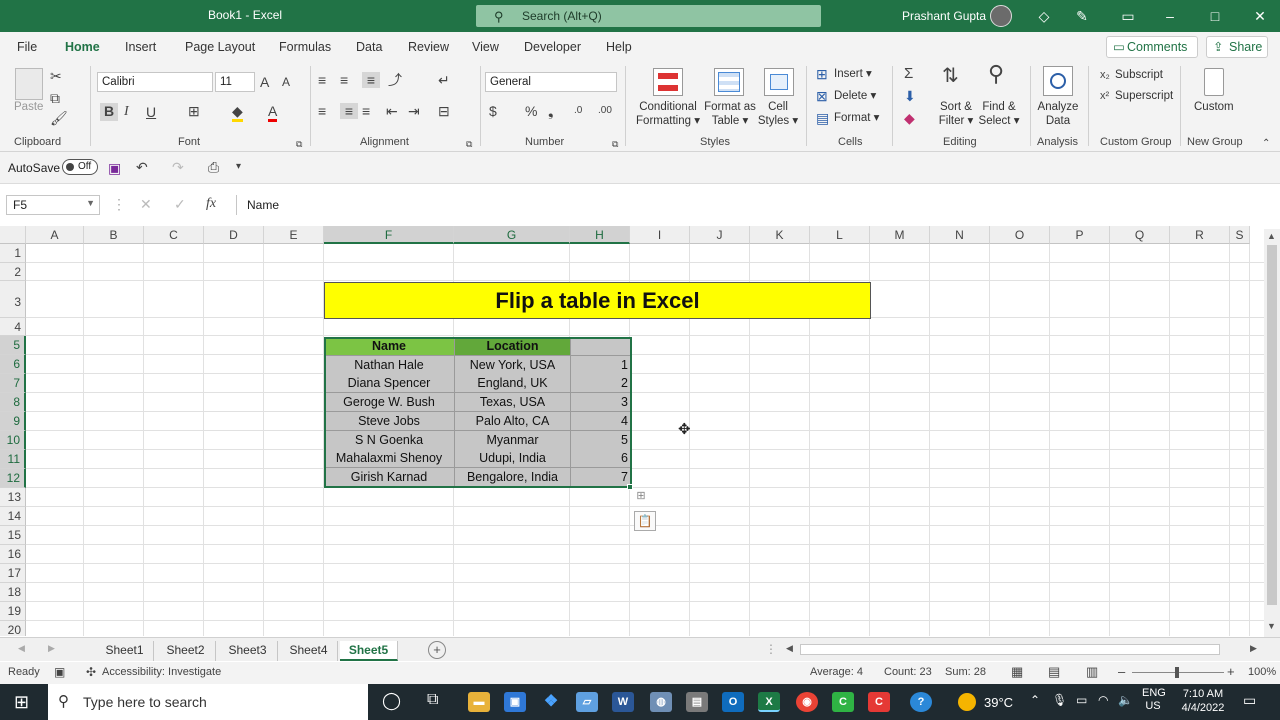 Image resolution: width=1280 pixels, height=720 pixels. What do you see at coordinates (53, 205) in the screenshot?
I see `name-box: F5 ▼` at bounding box center [53, 205].